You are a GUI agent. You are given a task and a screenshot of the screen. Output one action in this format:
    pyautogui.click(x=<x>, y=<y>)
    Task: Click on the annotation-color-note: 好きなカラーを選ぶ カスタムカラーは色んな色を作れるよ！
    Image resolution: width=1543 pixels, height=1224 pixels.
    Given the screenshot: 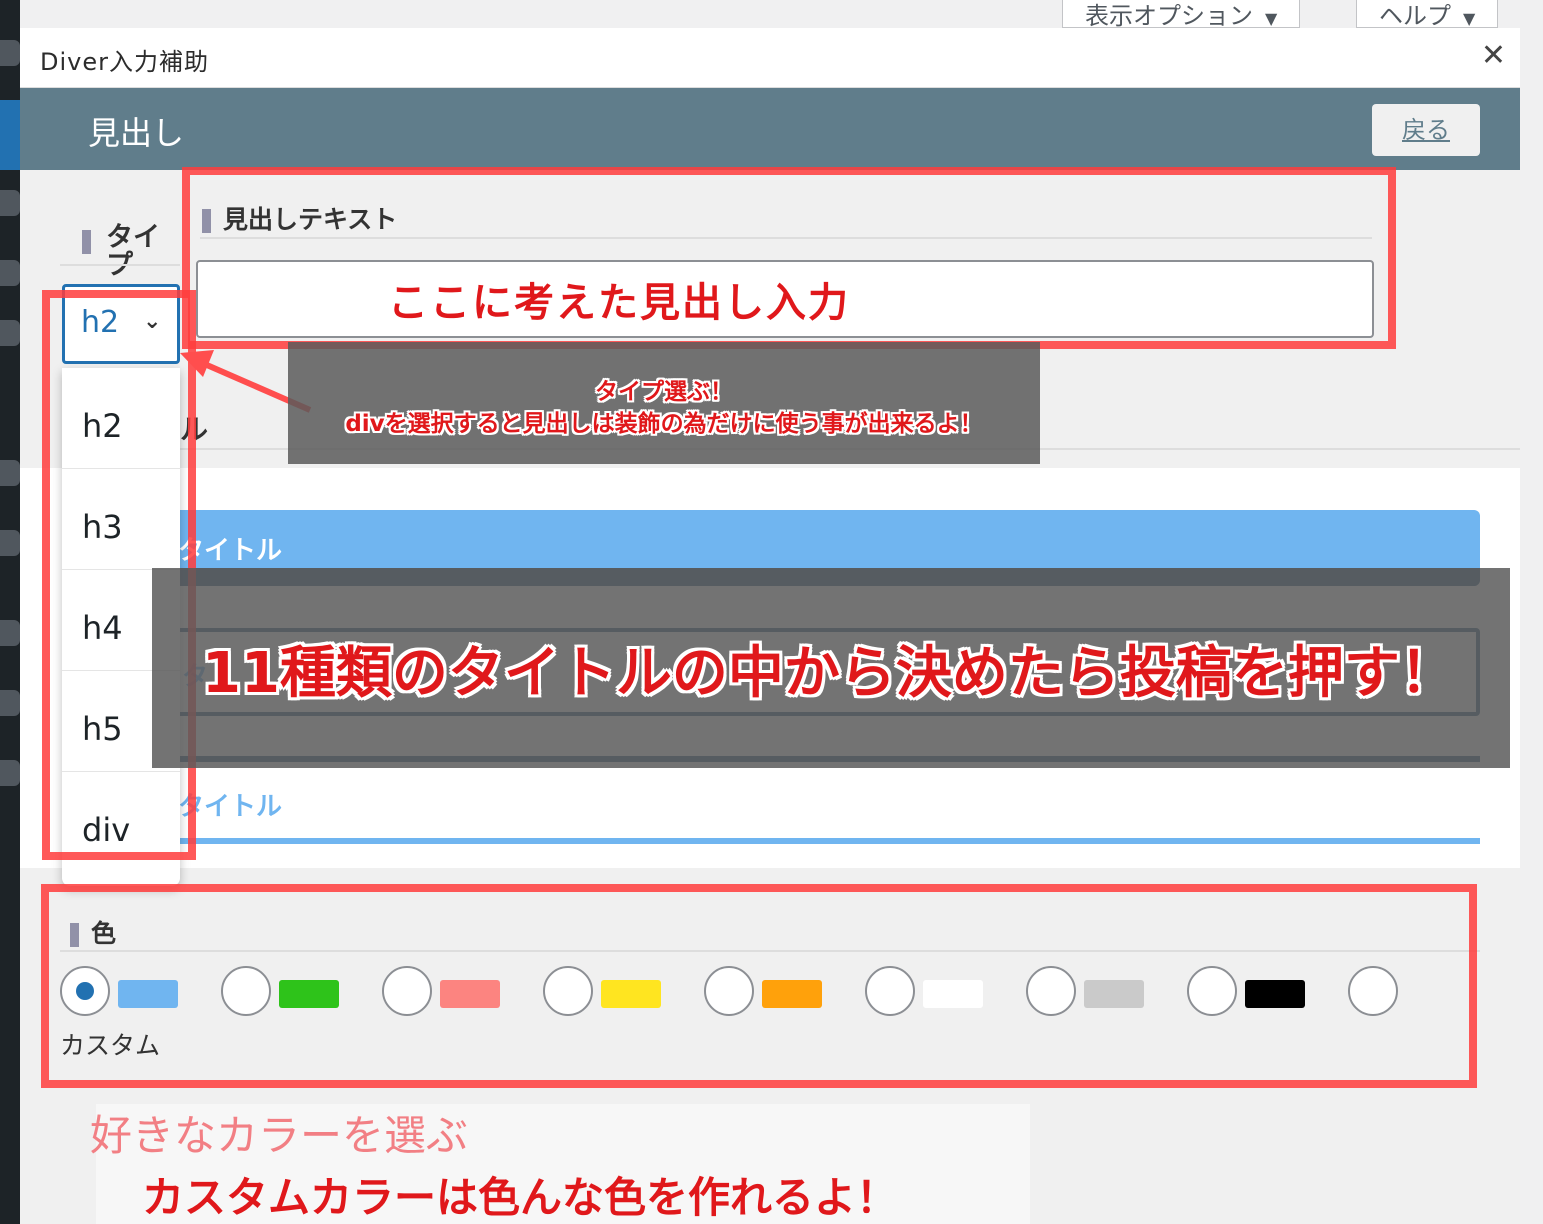 What is the action you would take?
    pyautogui.click(x=560, y=1164)
    